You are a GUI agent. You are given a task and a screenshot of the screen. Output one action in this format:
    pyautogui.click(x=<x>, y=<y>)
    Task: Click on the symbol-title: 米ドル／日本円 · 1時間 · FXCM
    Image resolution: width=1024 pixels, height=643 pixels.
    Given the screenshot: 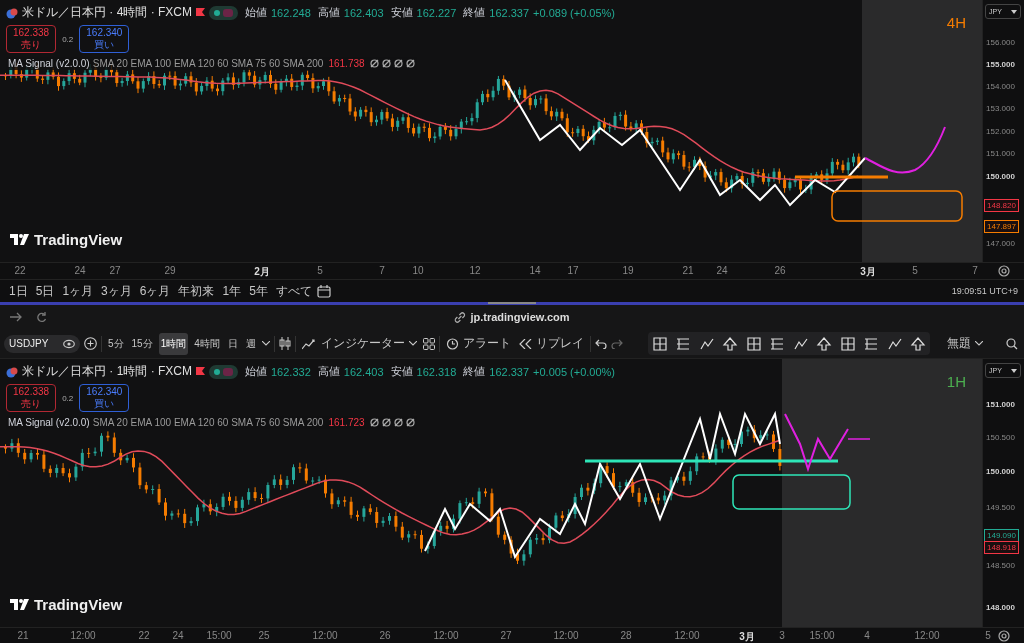 What is the action you would take?
    pyautogui.click(x=107, y=371)
    